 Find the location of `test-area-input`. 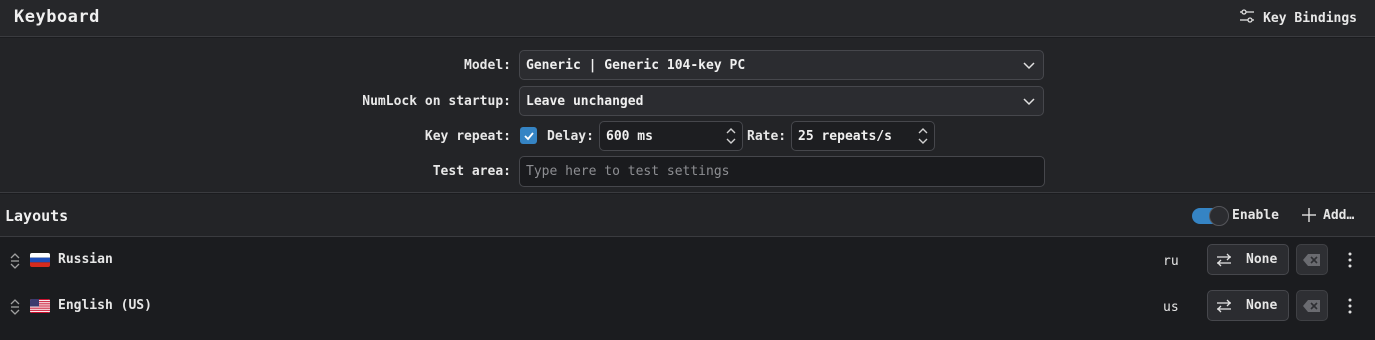

test-area-input is located at coordinates (782, 171).